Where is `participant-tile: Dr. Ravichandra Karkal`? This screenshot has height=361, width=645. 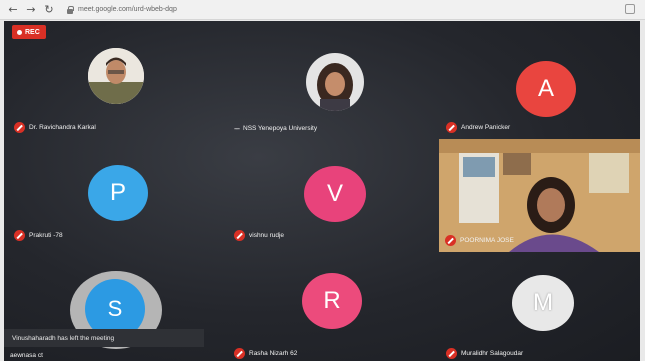
participant-tile: Dr. Ravichandra Karkal is located at coordinates (108, 86).